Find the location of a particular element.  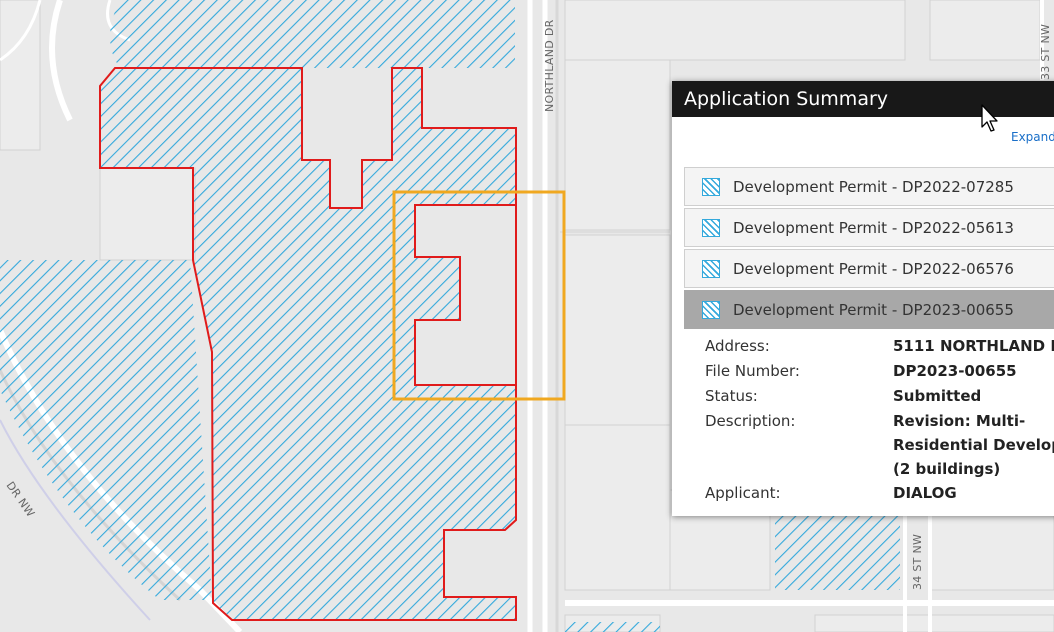

permit-row: Development Permit - DP2022-06576 is located at coordinates (869, 268).